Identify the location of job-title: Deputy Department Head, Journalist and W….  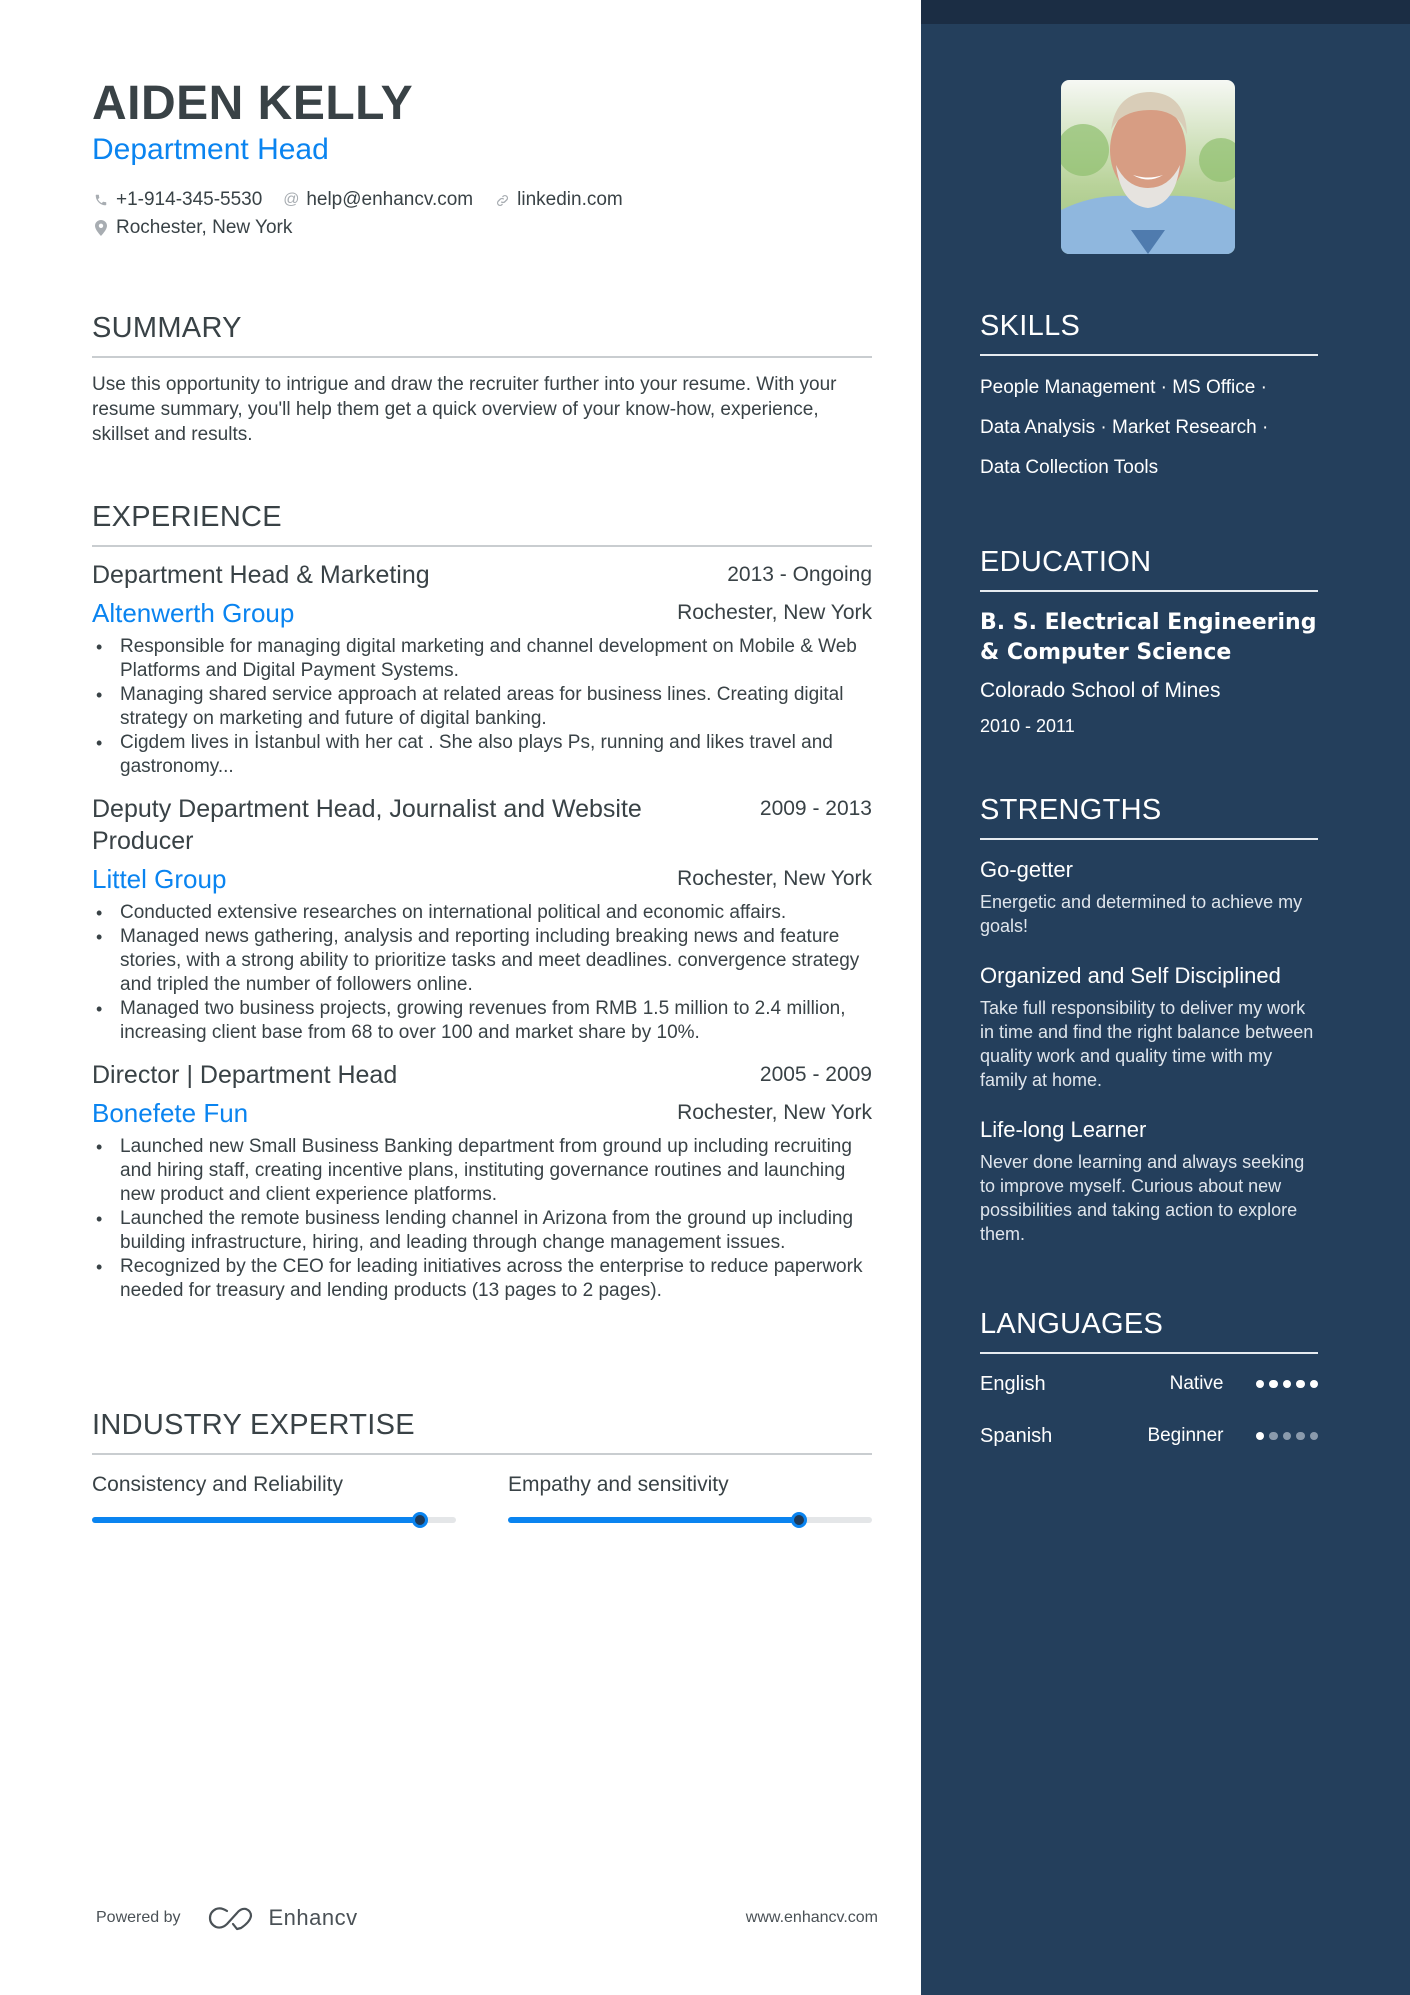
(367, 825).